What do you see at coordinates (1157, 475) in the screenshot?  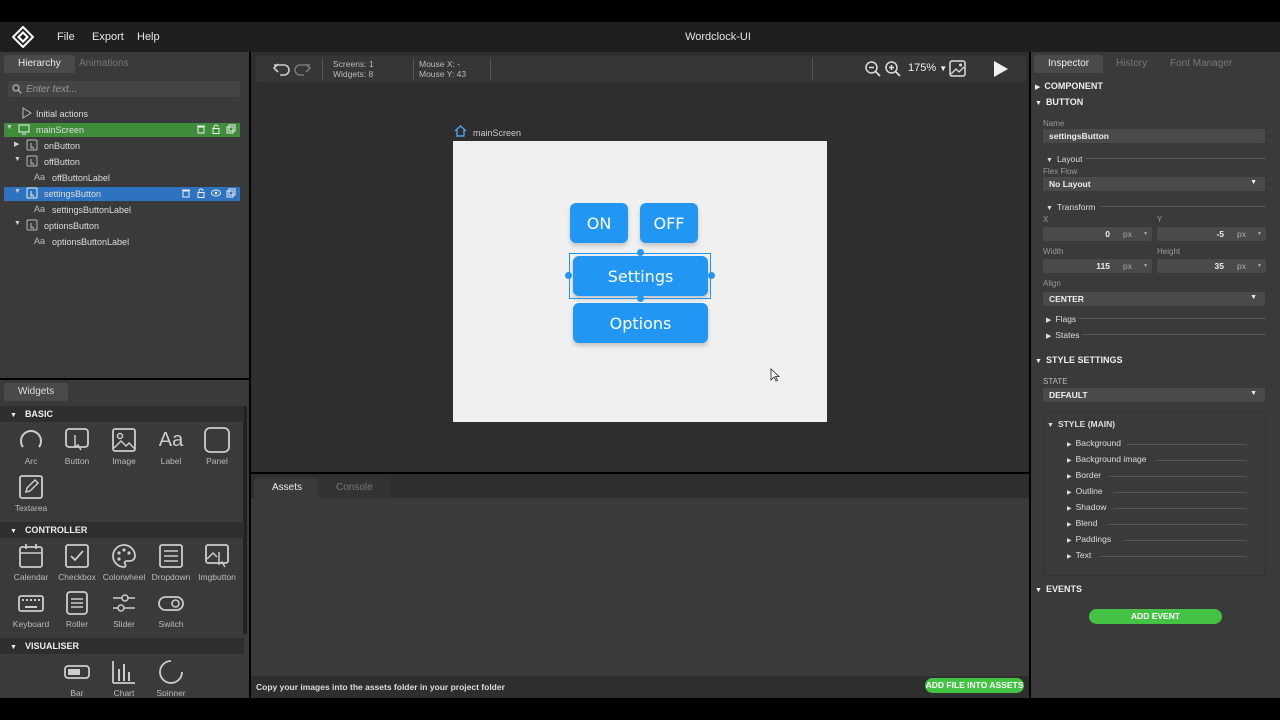 I see `style-item-border: ▶ Border` at bounding box center [1157, 475].